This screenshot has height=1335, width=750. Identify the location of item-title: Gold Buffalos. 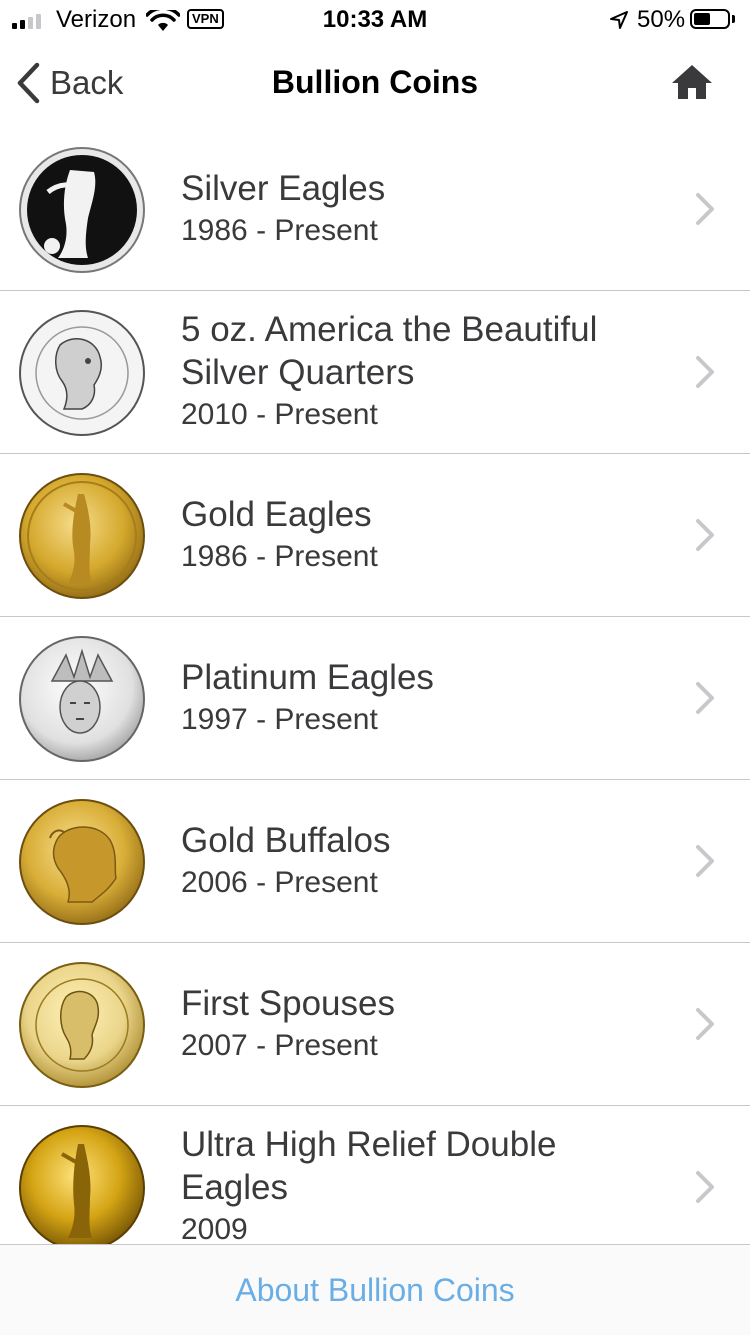
(286, 840).